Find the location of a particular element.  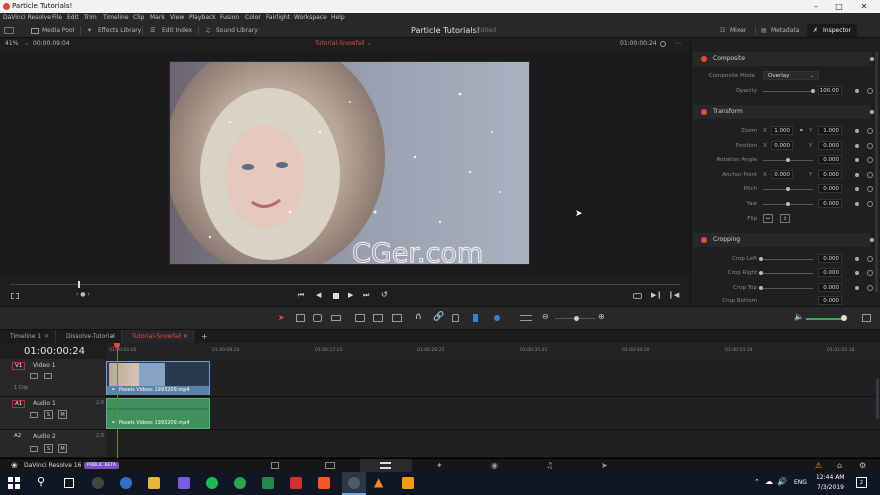

track-name-a1: Audio 1 is located at coordinates (44, 403).